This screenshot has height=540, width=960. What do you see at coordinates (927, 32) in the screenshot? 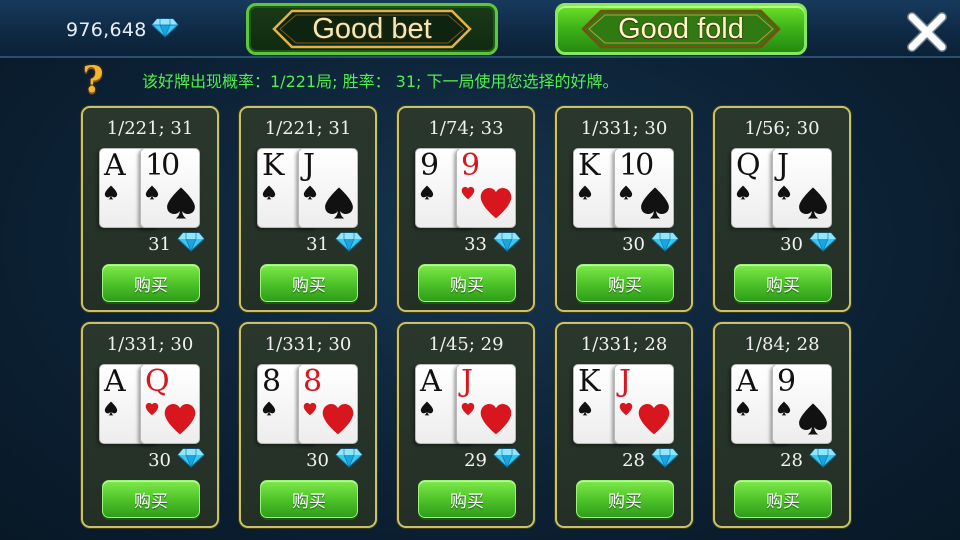
I see `close-icon` at bounding box center [927, 32].